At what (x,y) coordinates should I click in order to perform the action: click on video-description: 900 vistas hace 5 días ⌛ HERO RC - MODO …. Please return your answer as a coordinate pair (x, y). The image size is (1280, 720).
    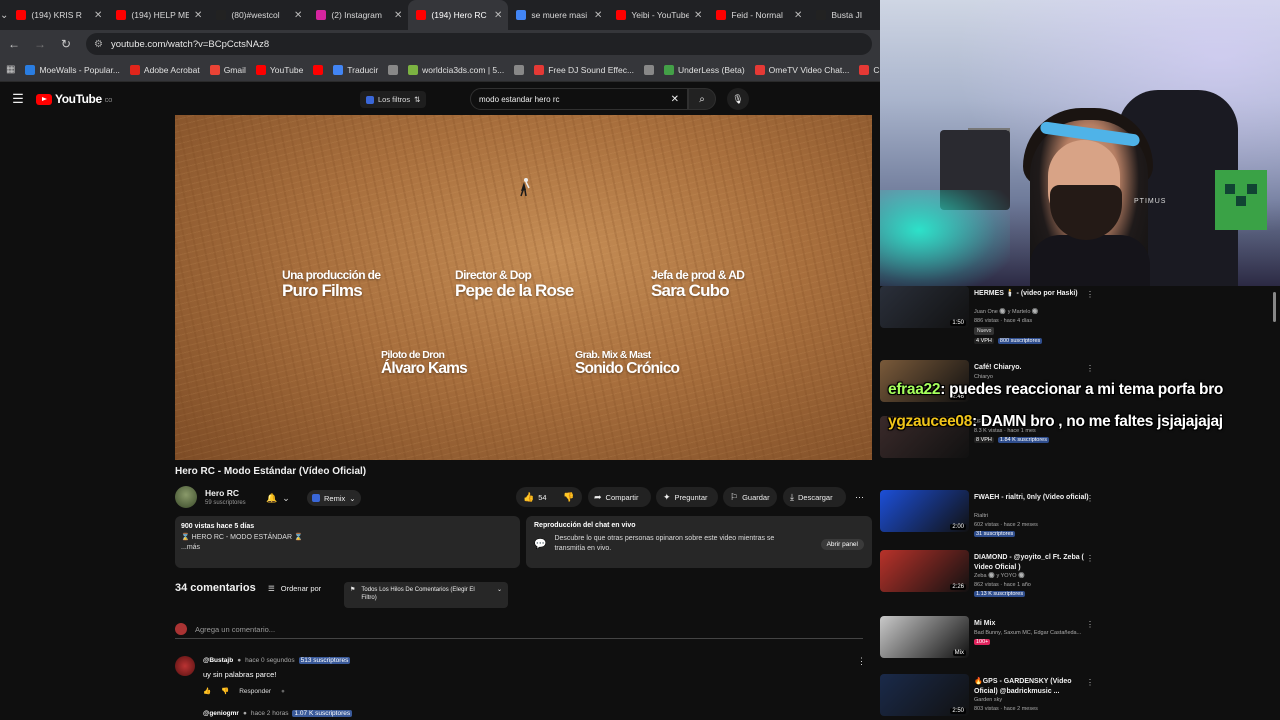
    Looking at the image, I should click on (347, 542).